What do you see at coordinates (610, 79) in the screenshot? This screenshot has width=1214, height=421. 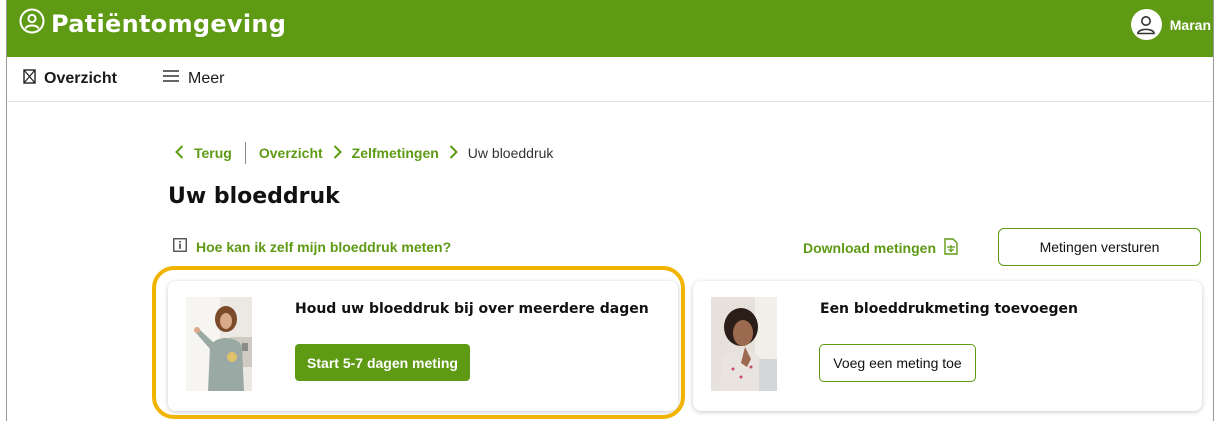 I see `main-nav: Overzicht Meer` at bounding box center [610, 79].